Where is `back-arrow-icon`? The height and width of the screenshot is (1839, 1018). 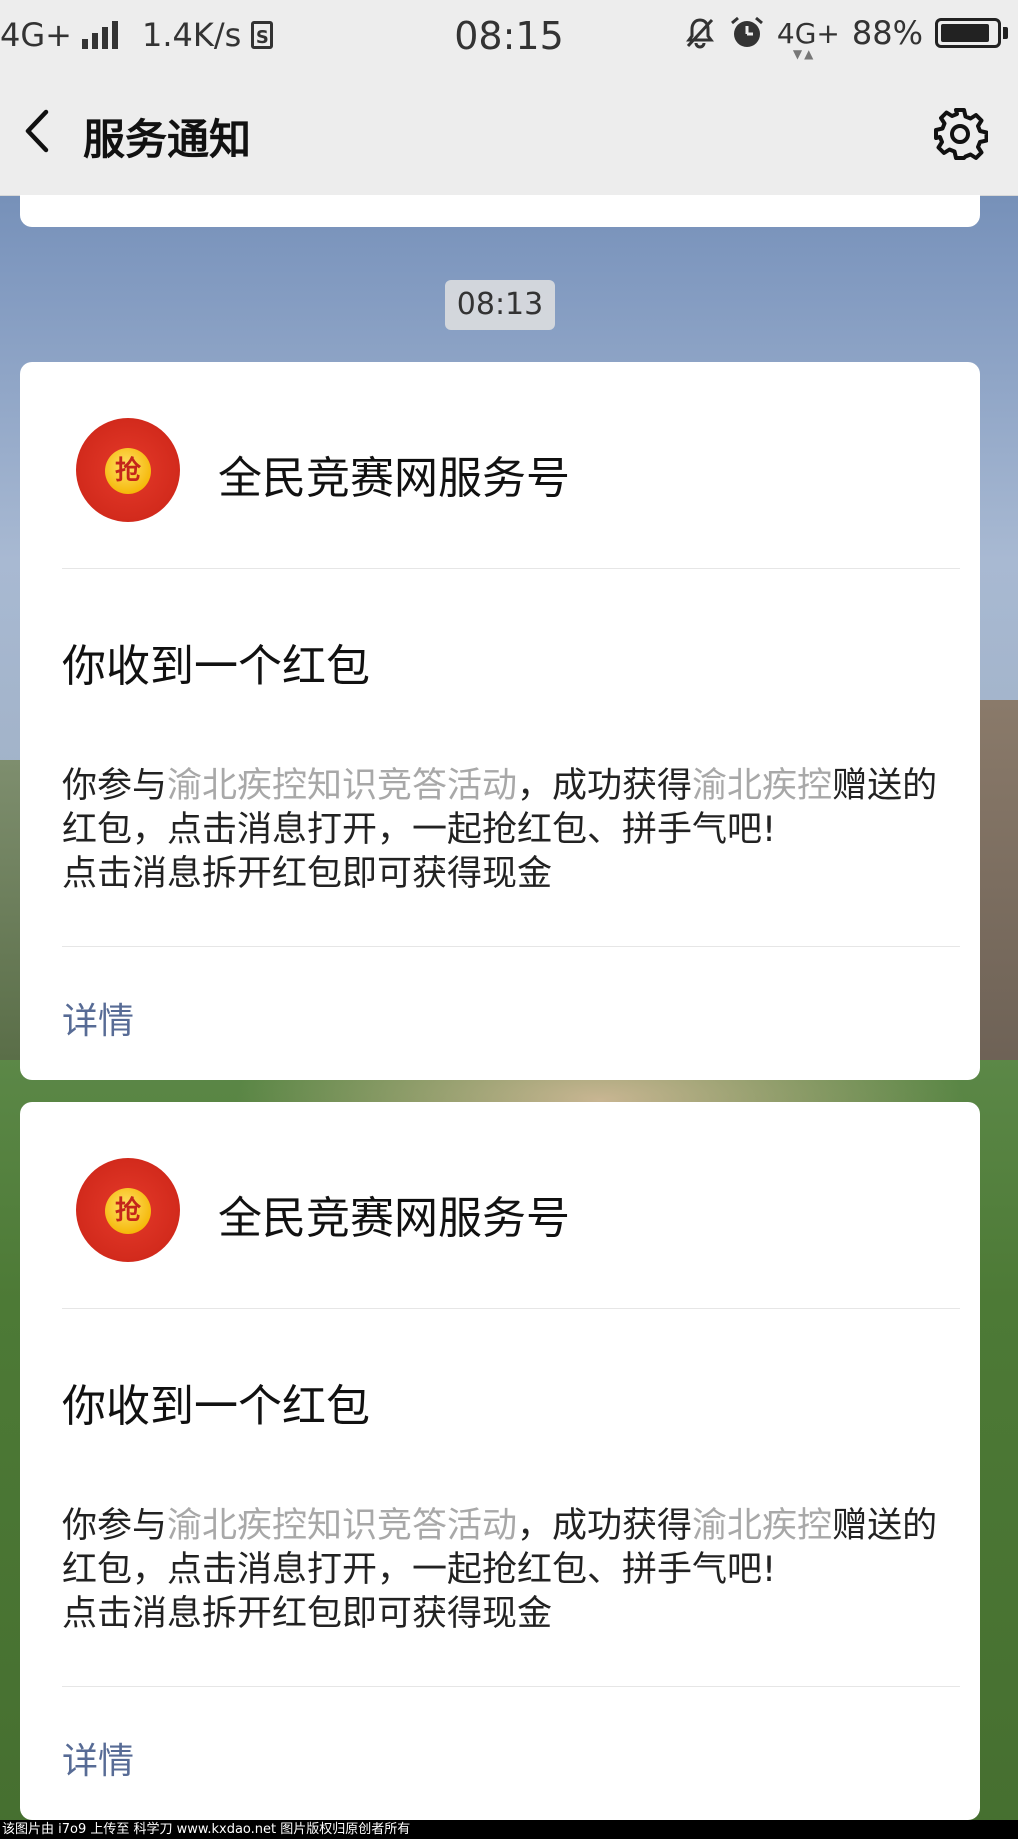
back-arrow-icon is located at coordinates (41, 131).